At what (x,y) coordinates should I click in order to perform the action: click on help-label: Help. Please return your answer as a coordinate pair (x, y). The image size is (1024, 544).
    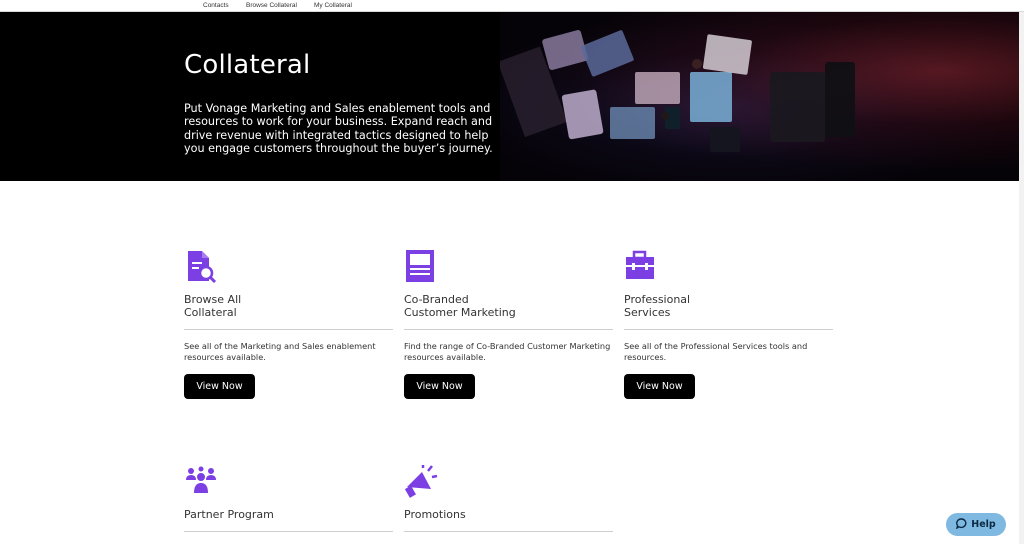
    Looking at the image, I should click on (983, 524).